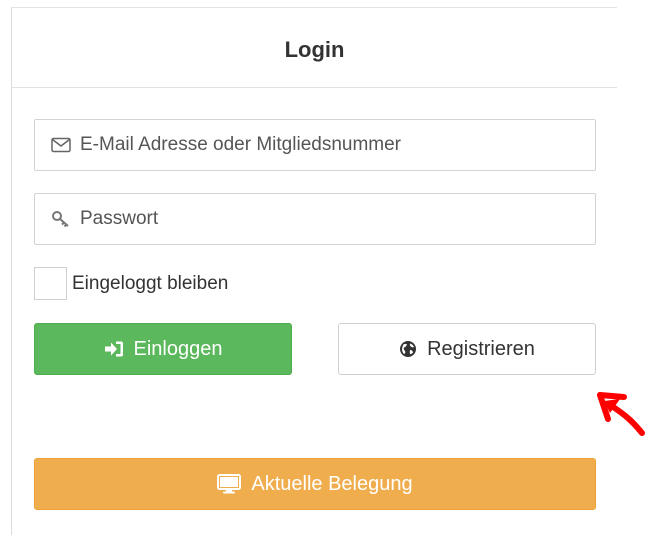  I want to click on register-button: Registrieren, so click(467, 349).